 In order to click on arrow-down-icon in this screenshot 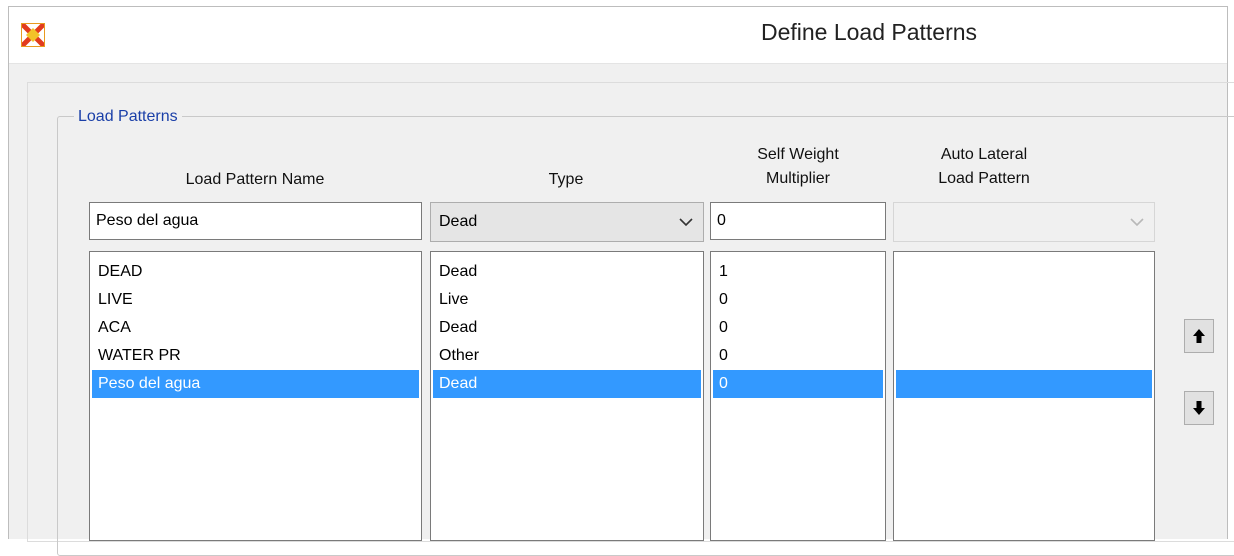, I will do `click(1199, 408)`.